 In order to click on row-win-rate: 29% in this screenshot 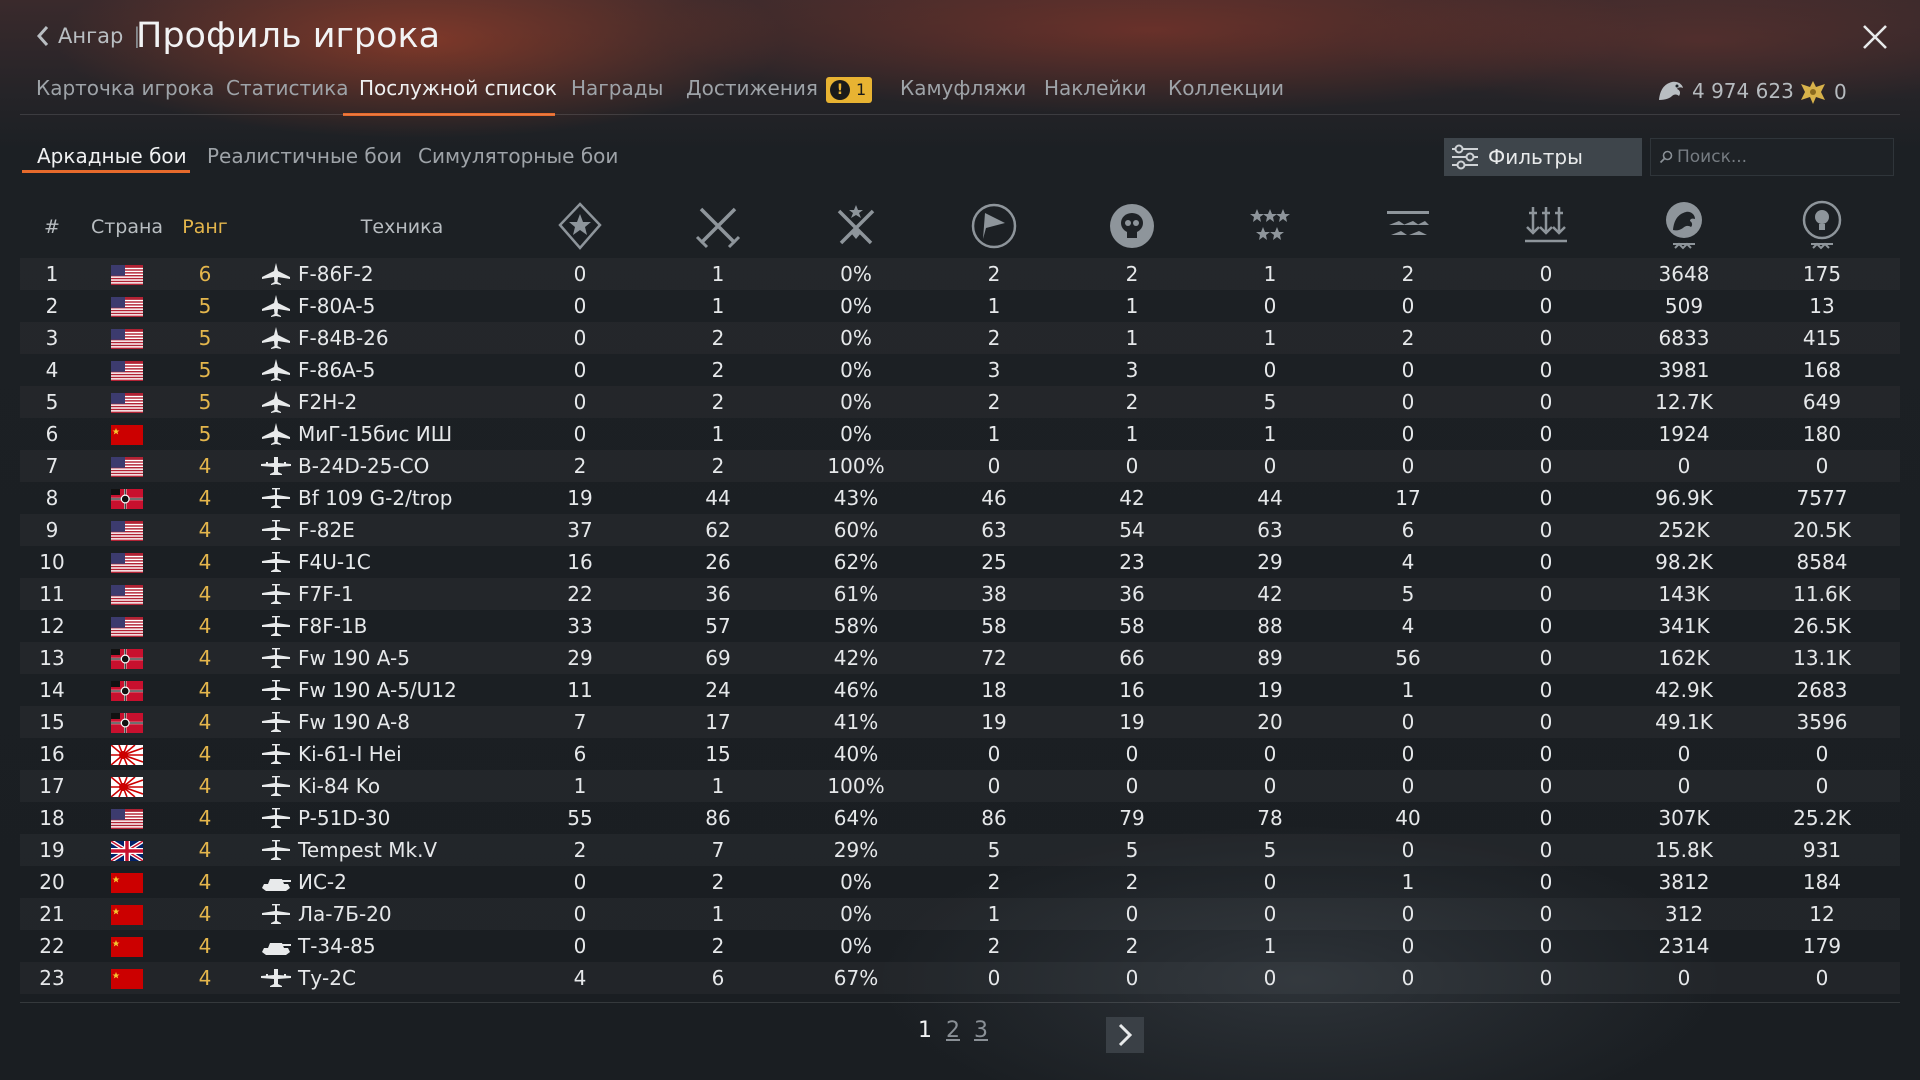, I will do `click(856, 850)`.